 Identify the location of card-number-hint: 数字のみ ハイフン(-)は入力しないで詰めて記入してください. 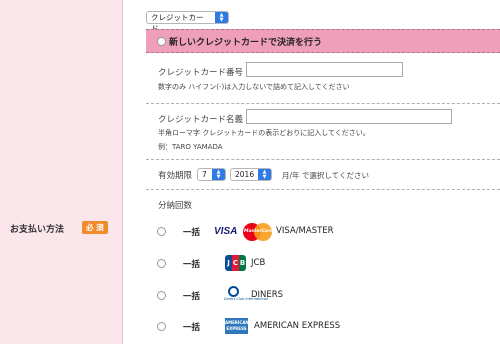
(254, 87).